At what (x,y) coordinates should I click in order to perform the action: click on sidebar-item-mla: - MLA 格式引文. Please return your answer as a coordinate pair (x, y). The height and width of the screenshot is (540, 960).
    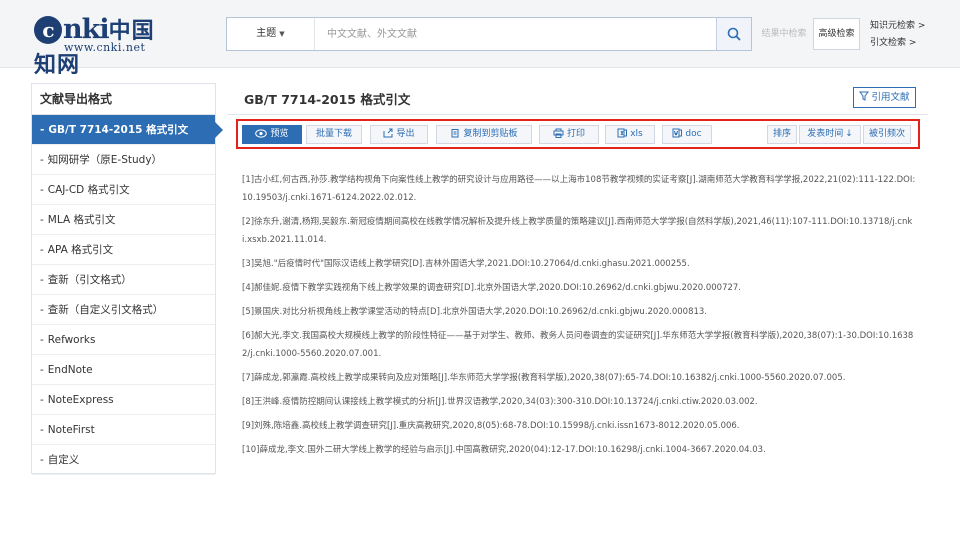
    Looking at the image, I should click on (123, 220).